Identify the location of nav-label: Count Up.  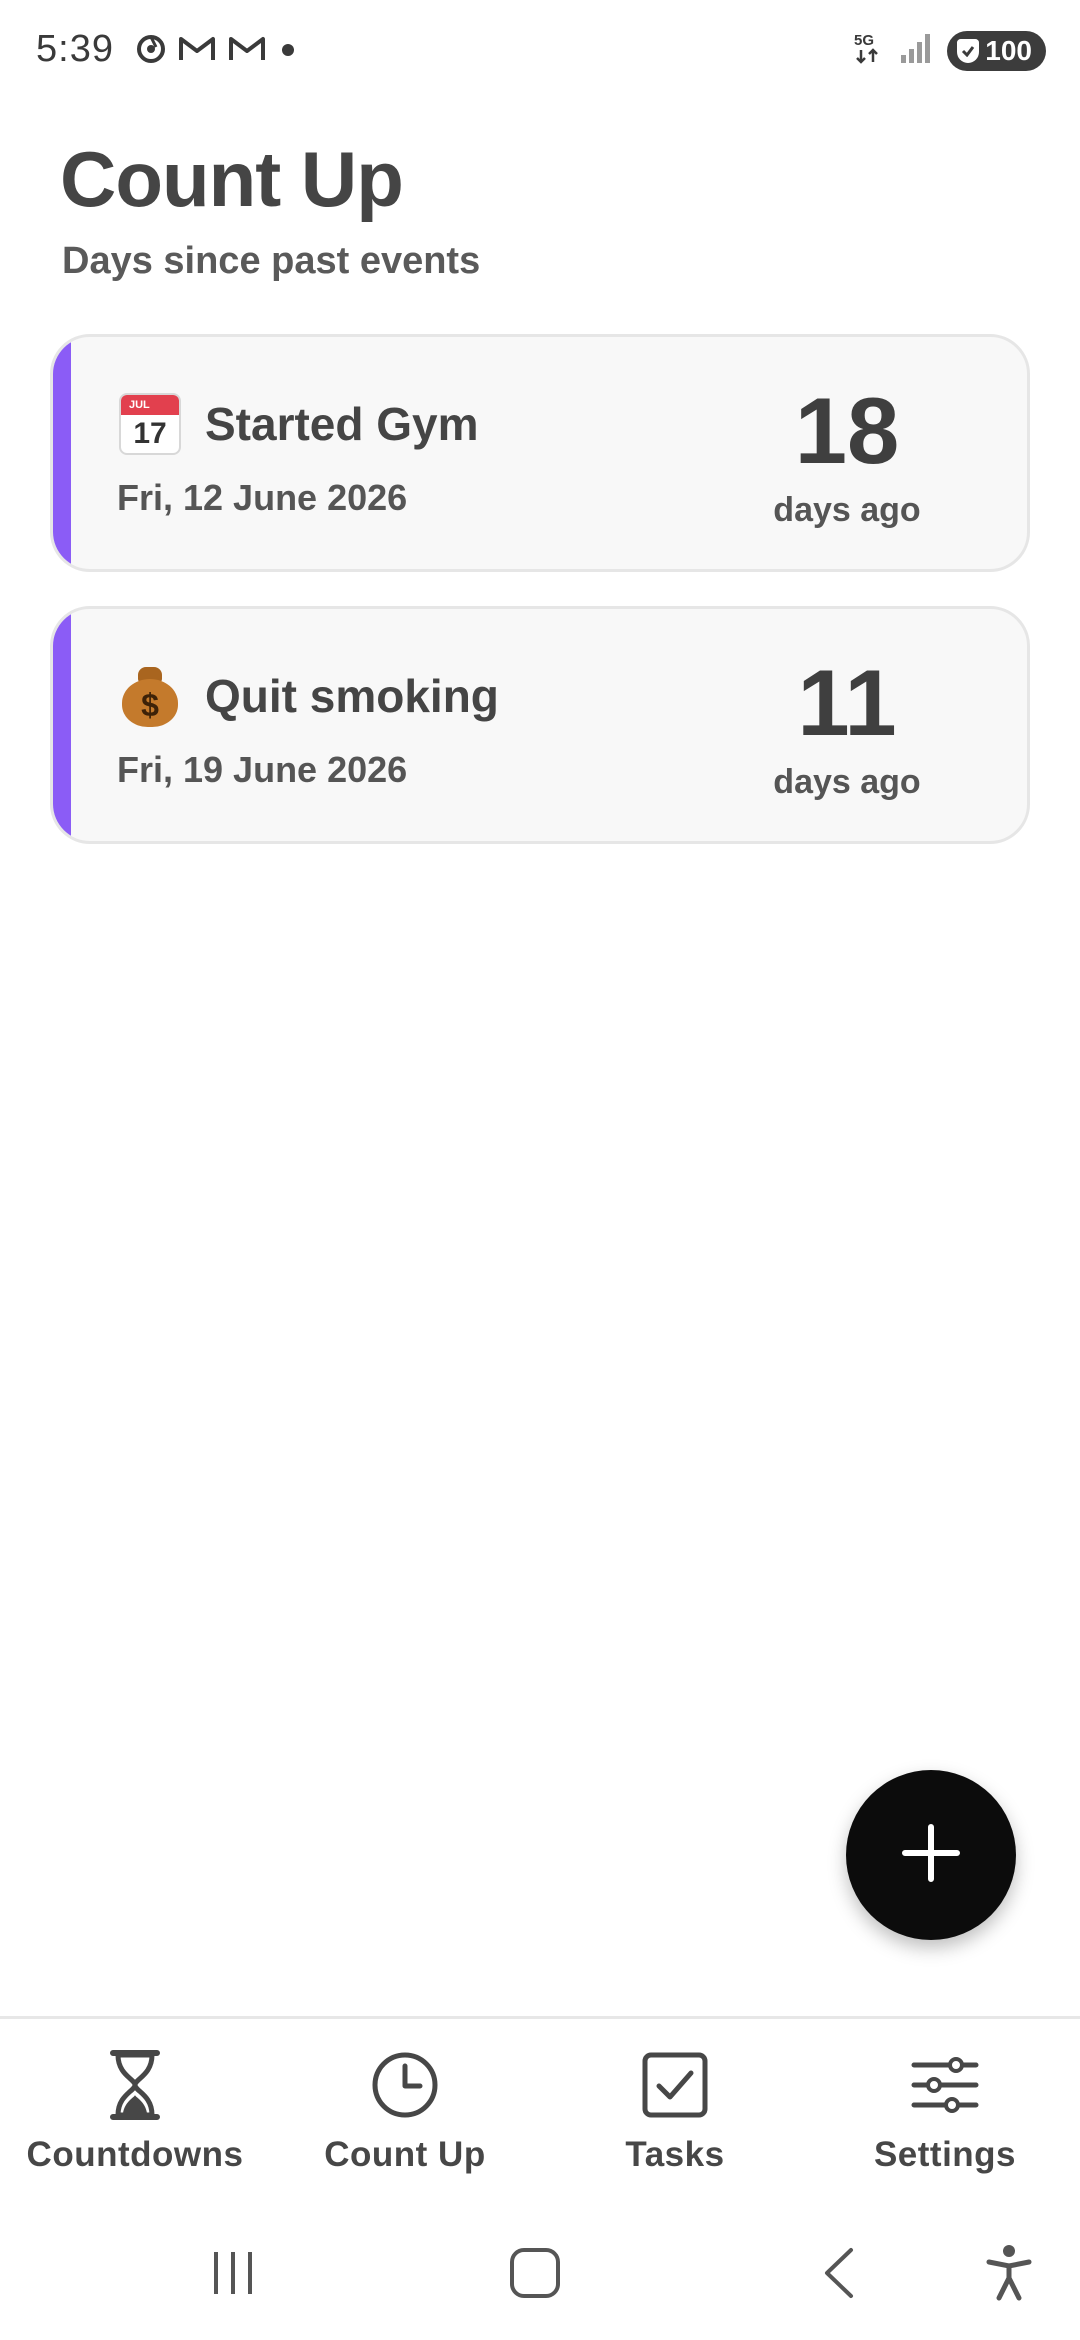
(405, 2154).